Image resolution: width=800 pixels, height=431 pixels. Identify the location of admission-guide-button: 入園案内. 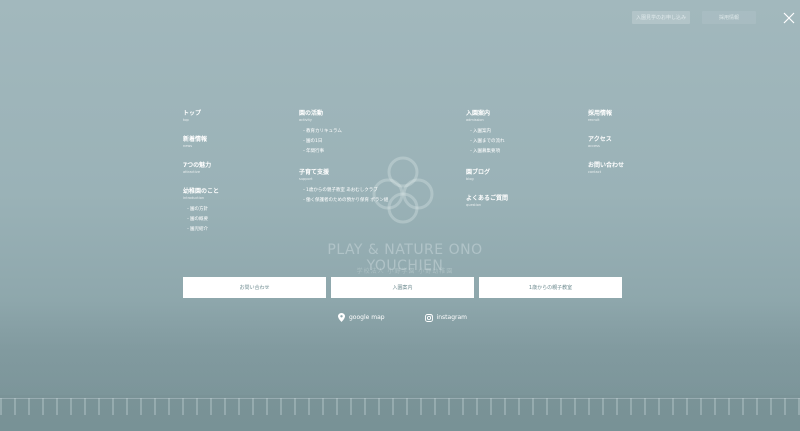
(402, 287).